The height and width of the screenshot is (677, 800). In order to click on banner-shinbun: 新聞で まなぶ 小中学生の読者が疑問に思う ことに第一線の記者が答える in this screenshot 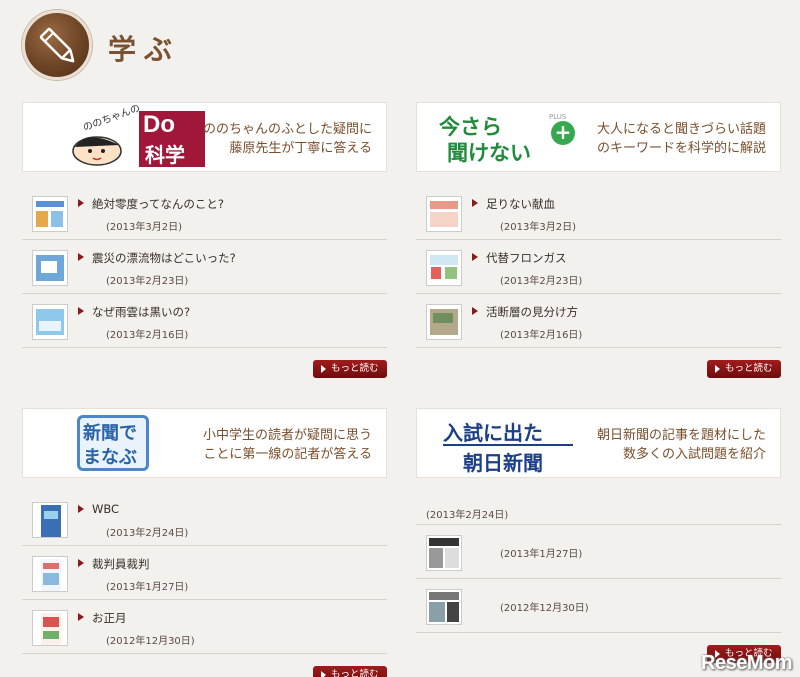, I will do `click(204, 443)`.